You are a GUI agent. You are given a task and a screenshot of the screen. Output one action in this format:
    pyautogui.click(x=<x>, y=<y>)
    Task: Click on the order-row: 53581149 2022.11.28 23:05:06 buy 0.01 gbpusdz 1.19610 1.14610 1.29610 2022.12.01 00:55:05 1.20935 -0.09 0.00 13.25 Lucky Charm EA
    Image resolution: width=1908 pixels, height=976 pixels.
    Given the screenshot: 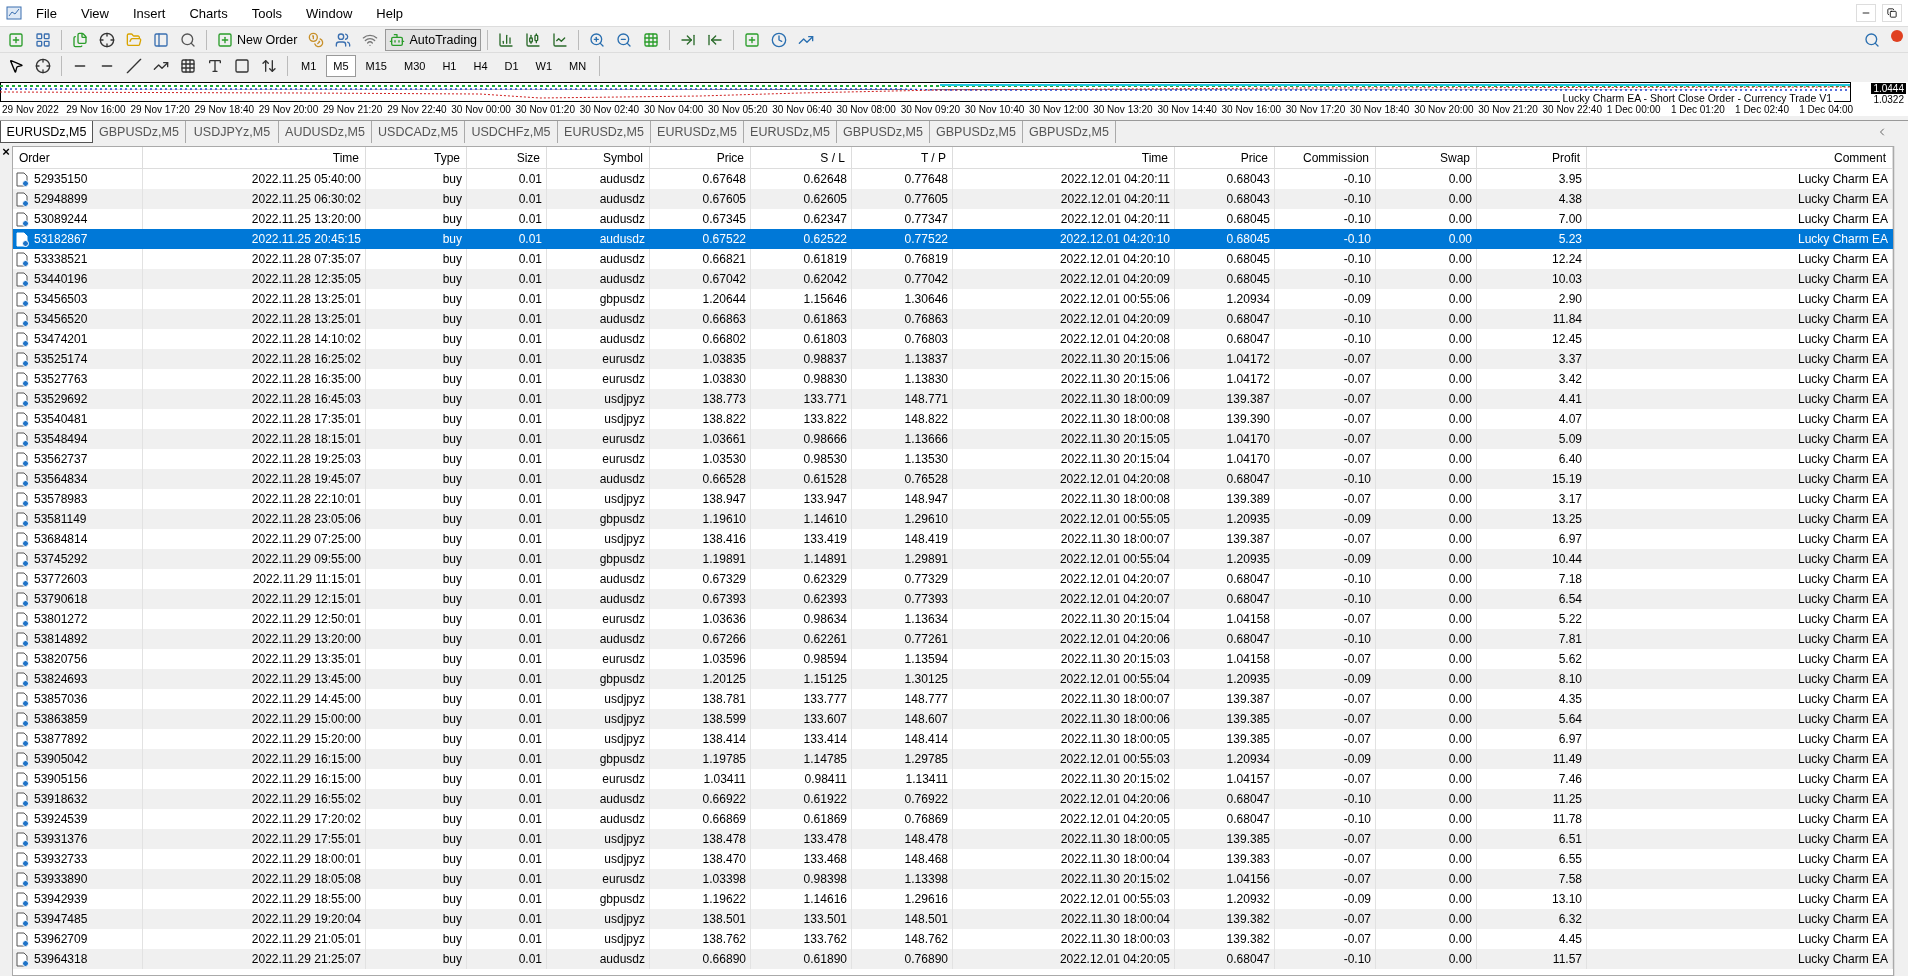 What is the action you would take?
    pyautogui.click(x=953, y=519)
    